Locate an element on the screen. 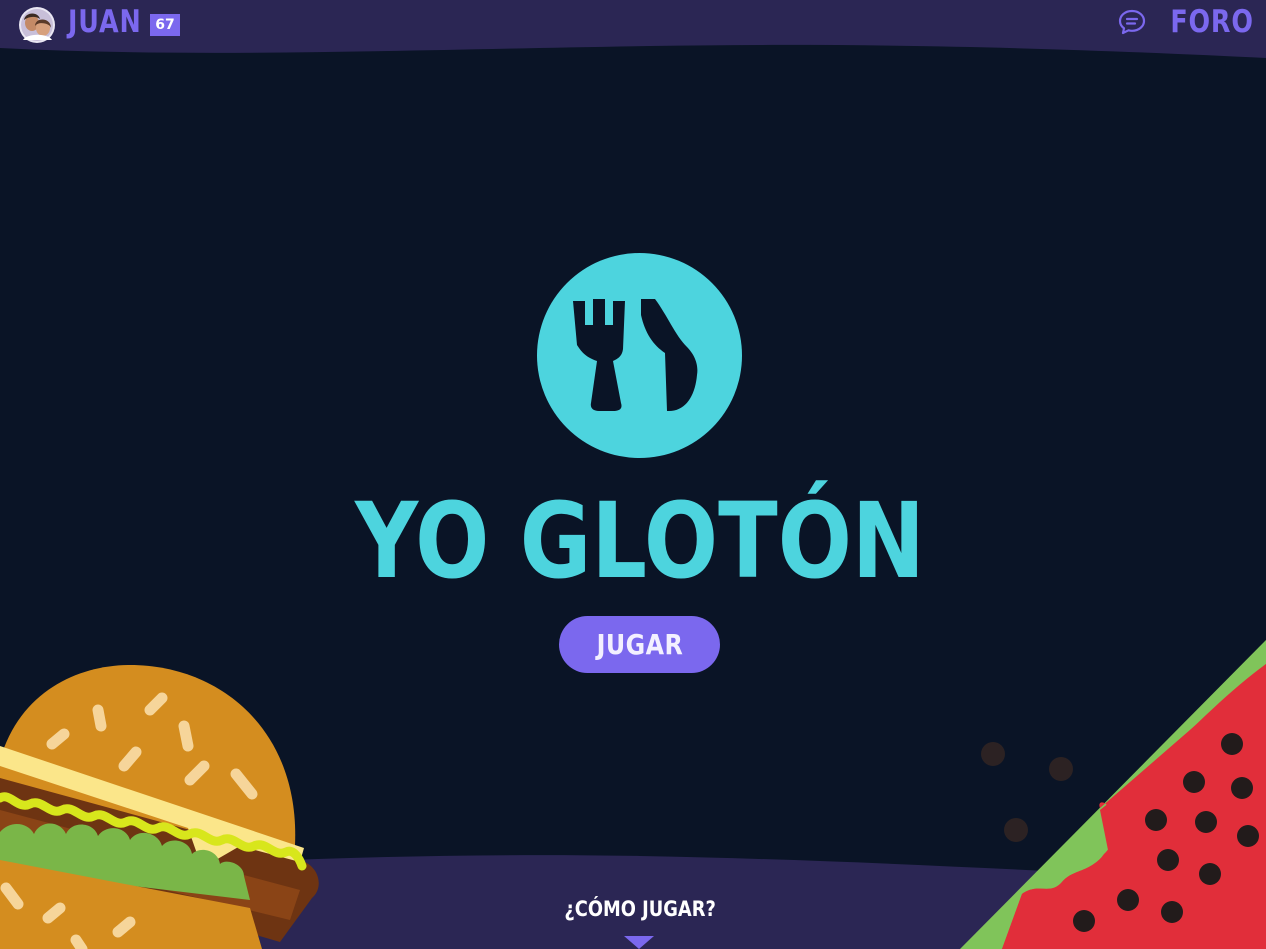 This screenshot has width=1266, height=949. how-to-play-link: ¿CÓMO JUGAR? is located at coordinates (640, 909).